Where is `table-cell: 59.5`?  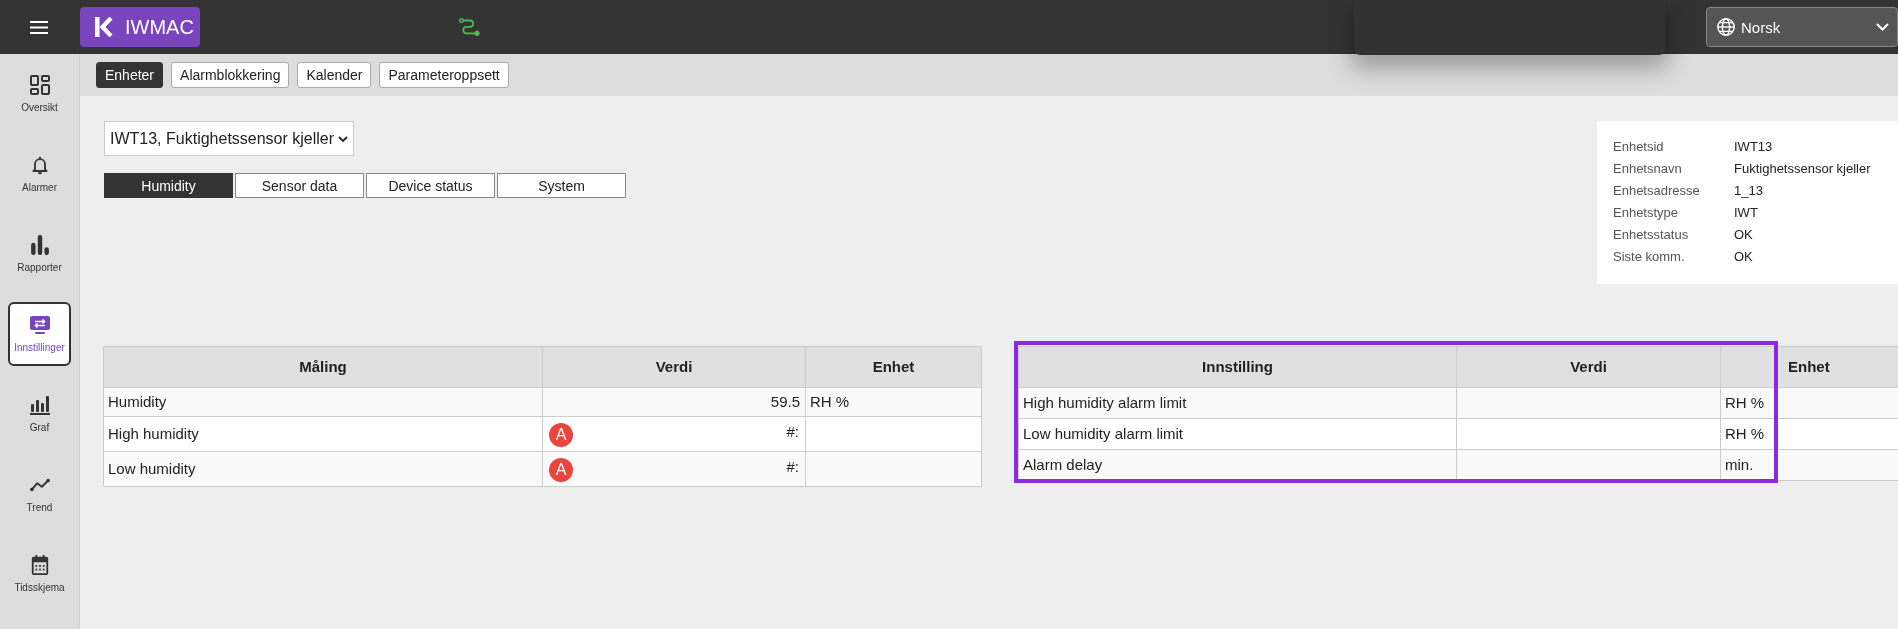
table-cell: 59.5 is located at coordinates (674, 402).